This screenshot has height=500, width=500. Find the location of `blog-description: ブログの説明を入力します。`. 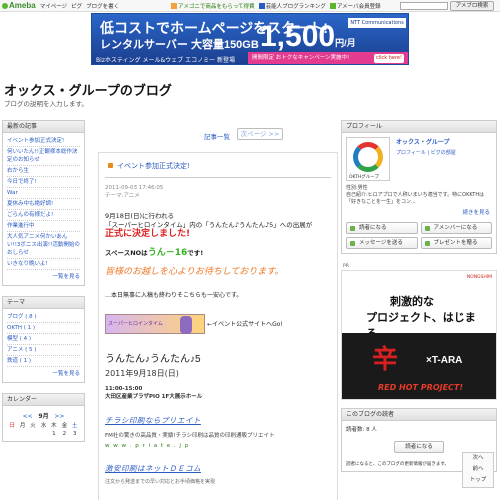

blog-description: ブログの説明を入力します。 is located at coordinates (46, 104).